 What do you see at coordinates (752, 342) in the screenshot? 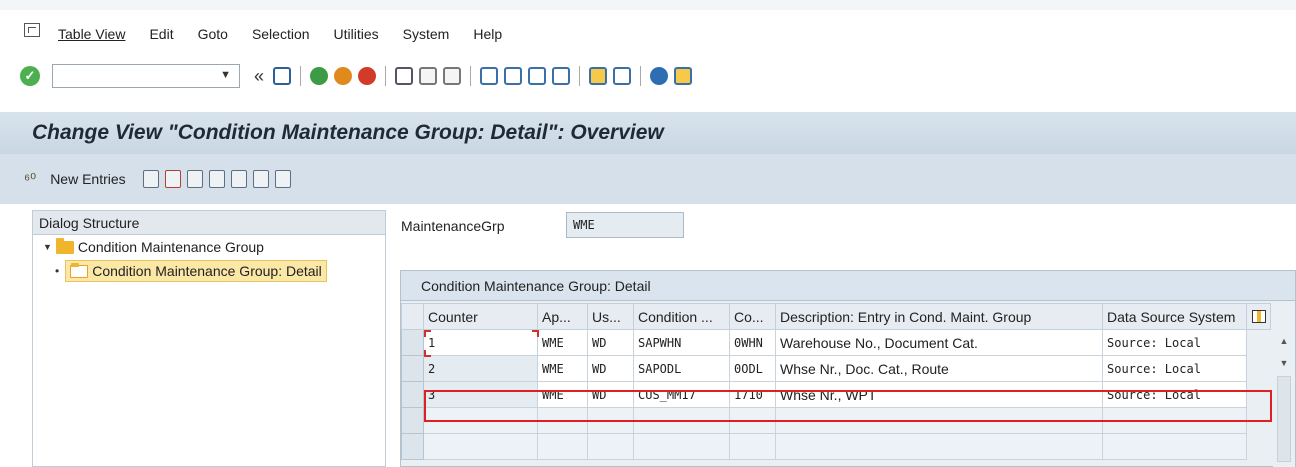
I see `cell-code: 0WHN` at bounding box center [752, 342].